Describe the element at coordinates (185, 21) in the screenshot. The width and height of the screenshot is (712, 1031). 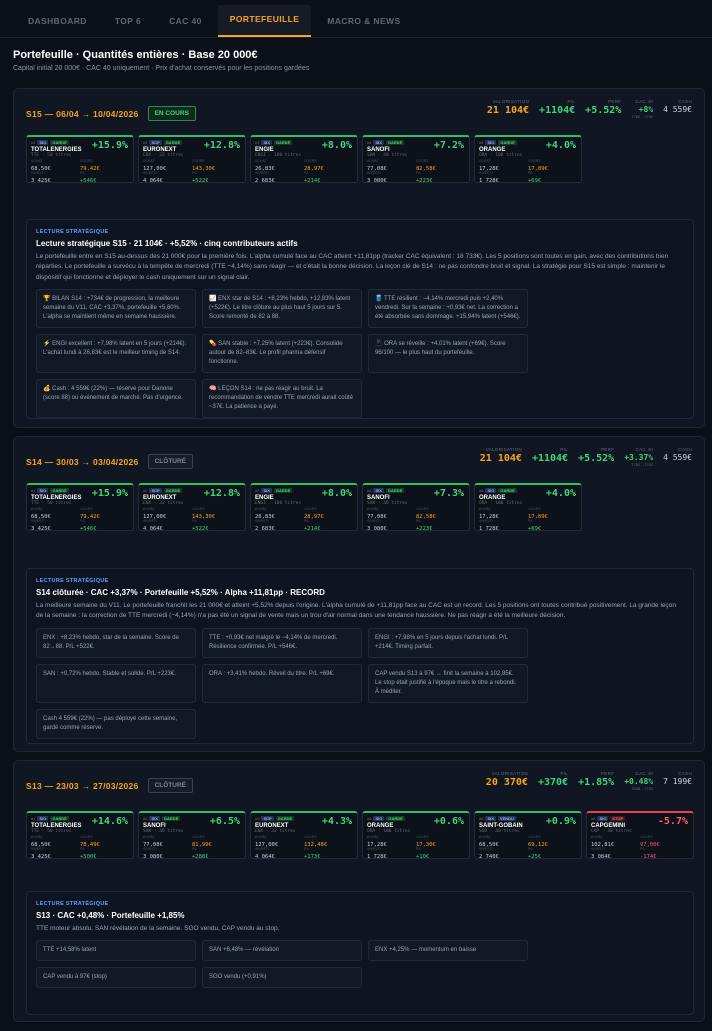
I see `tab-cac-40: CAC 40` at that location.